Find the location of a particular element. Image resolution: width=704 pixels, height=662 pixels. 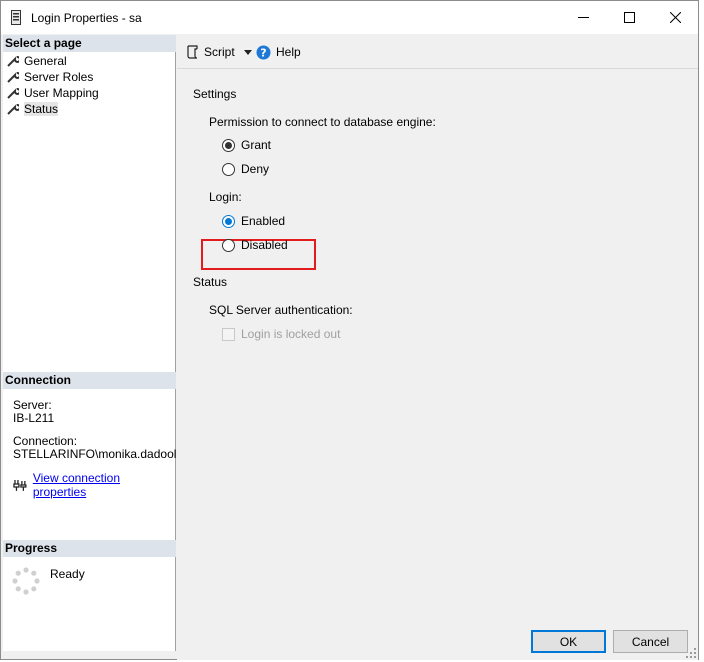

cancel-button: Cancel is located at coordinates (650, 641).